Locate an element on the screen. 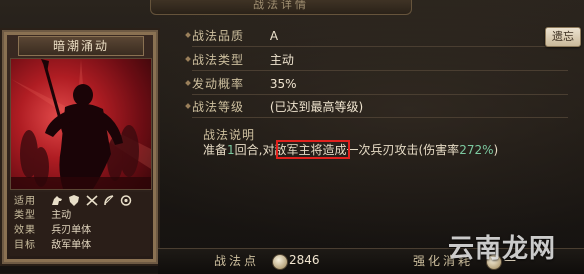 The image size is (584, 274). info-row-level: 战法等级 (已达到最高等级) is located at coordinates (380, 107).